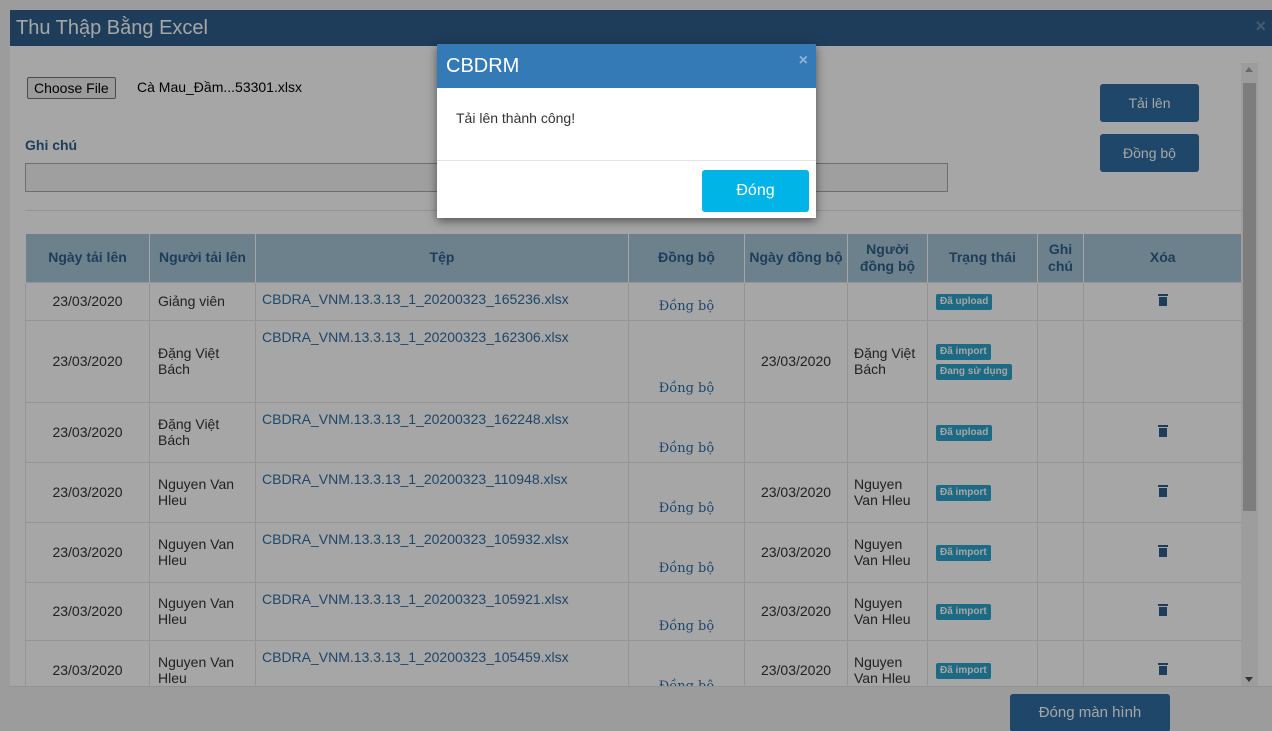  Describe the element at coordinates (755, 191) in the screenshot. I see `dialog-ok-button: Đóng` at that location.